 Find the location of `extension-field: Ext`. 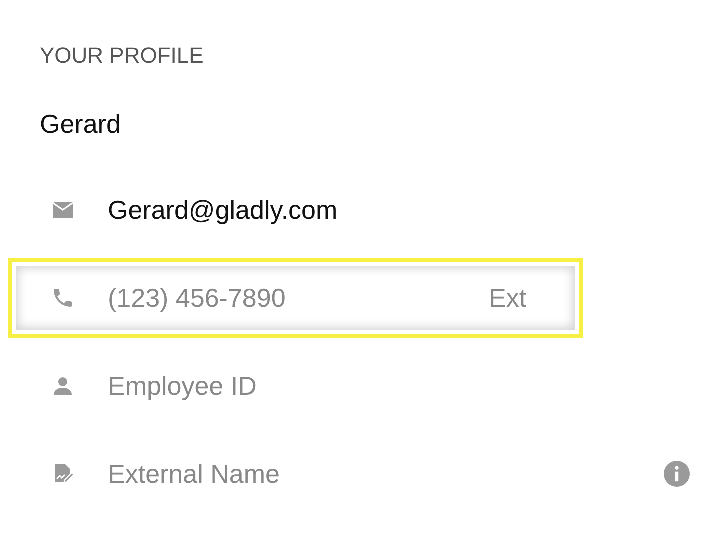

extension-field: Ext is located at coordinates (514, 298).